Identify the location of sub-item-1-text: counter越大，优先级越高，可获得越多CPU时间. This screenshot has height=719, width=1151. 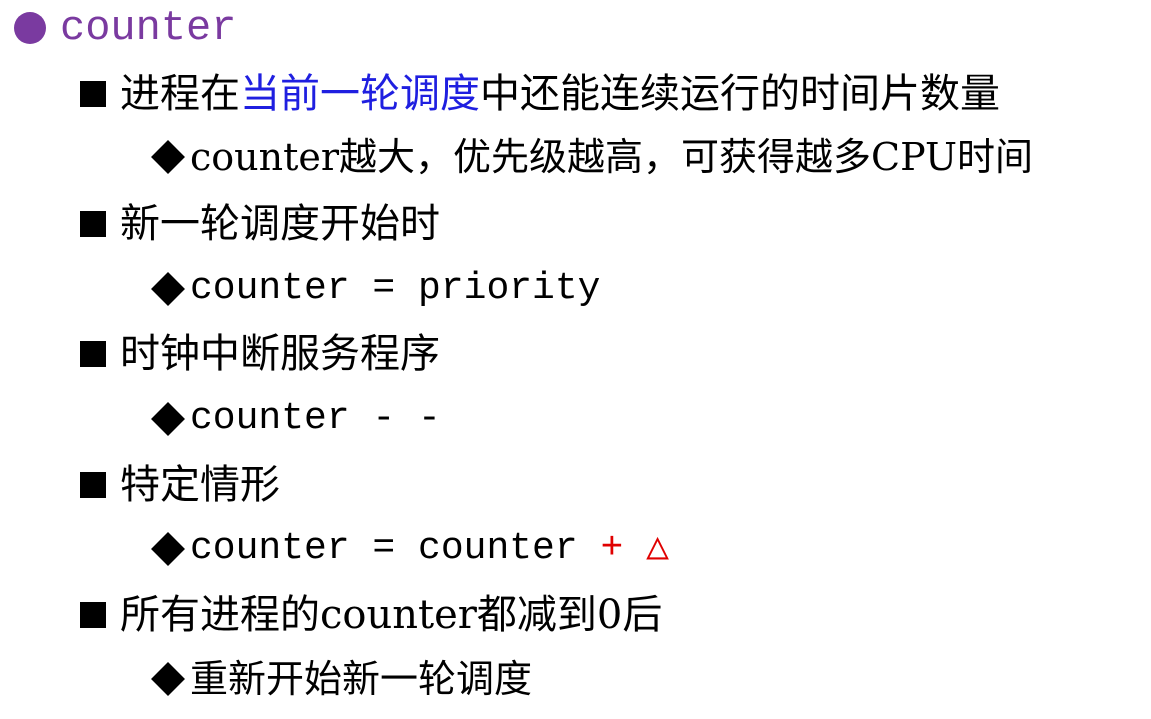
(612, 157).